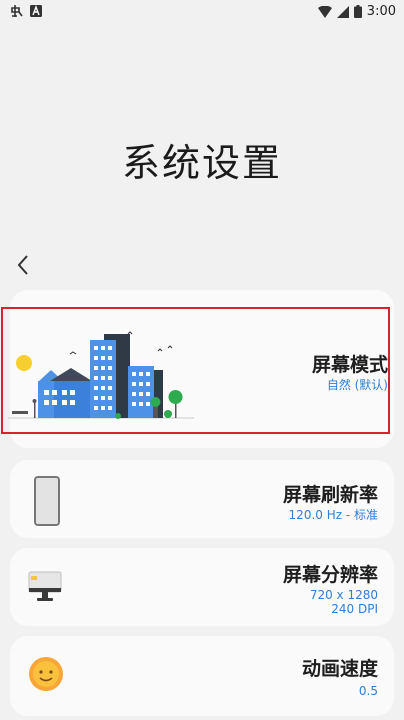 The image size is (404, 720). What do you see at coordinates (339, 669) in the screenshot?
I see `animation-speed-title: 动画速度` at bounding box center [339, 669].